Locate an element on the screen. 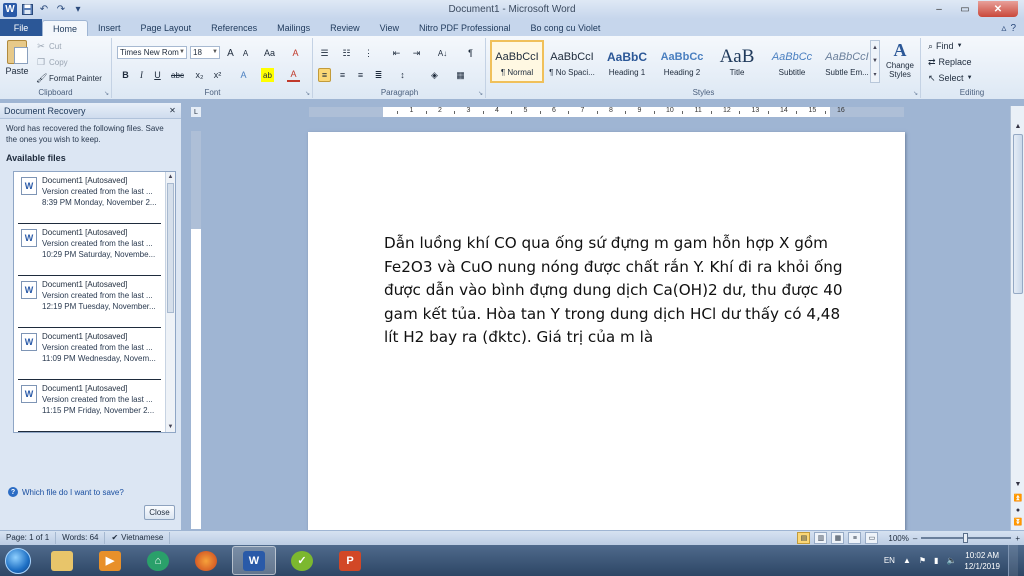 This screenshot has width=1024, height=576. more-icon: ▾ is located at coordinates (874, 74).